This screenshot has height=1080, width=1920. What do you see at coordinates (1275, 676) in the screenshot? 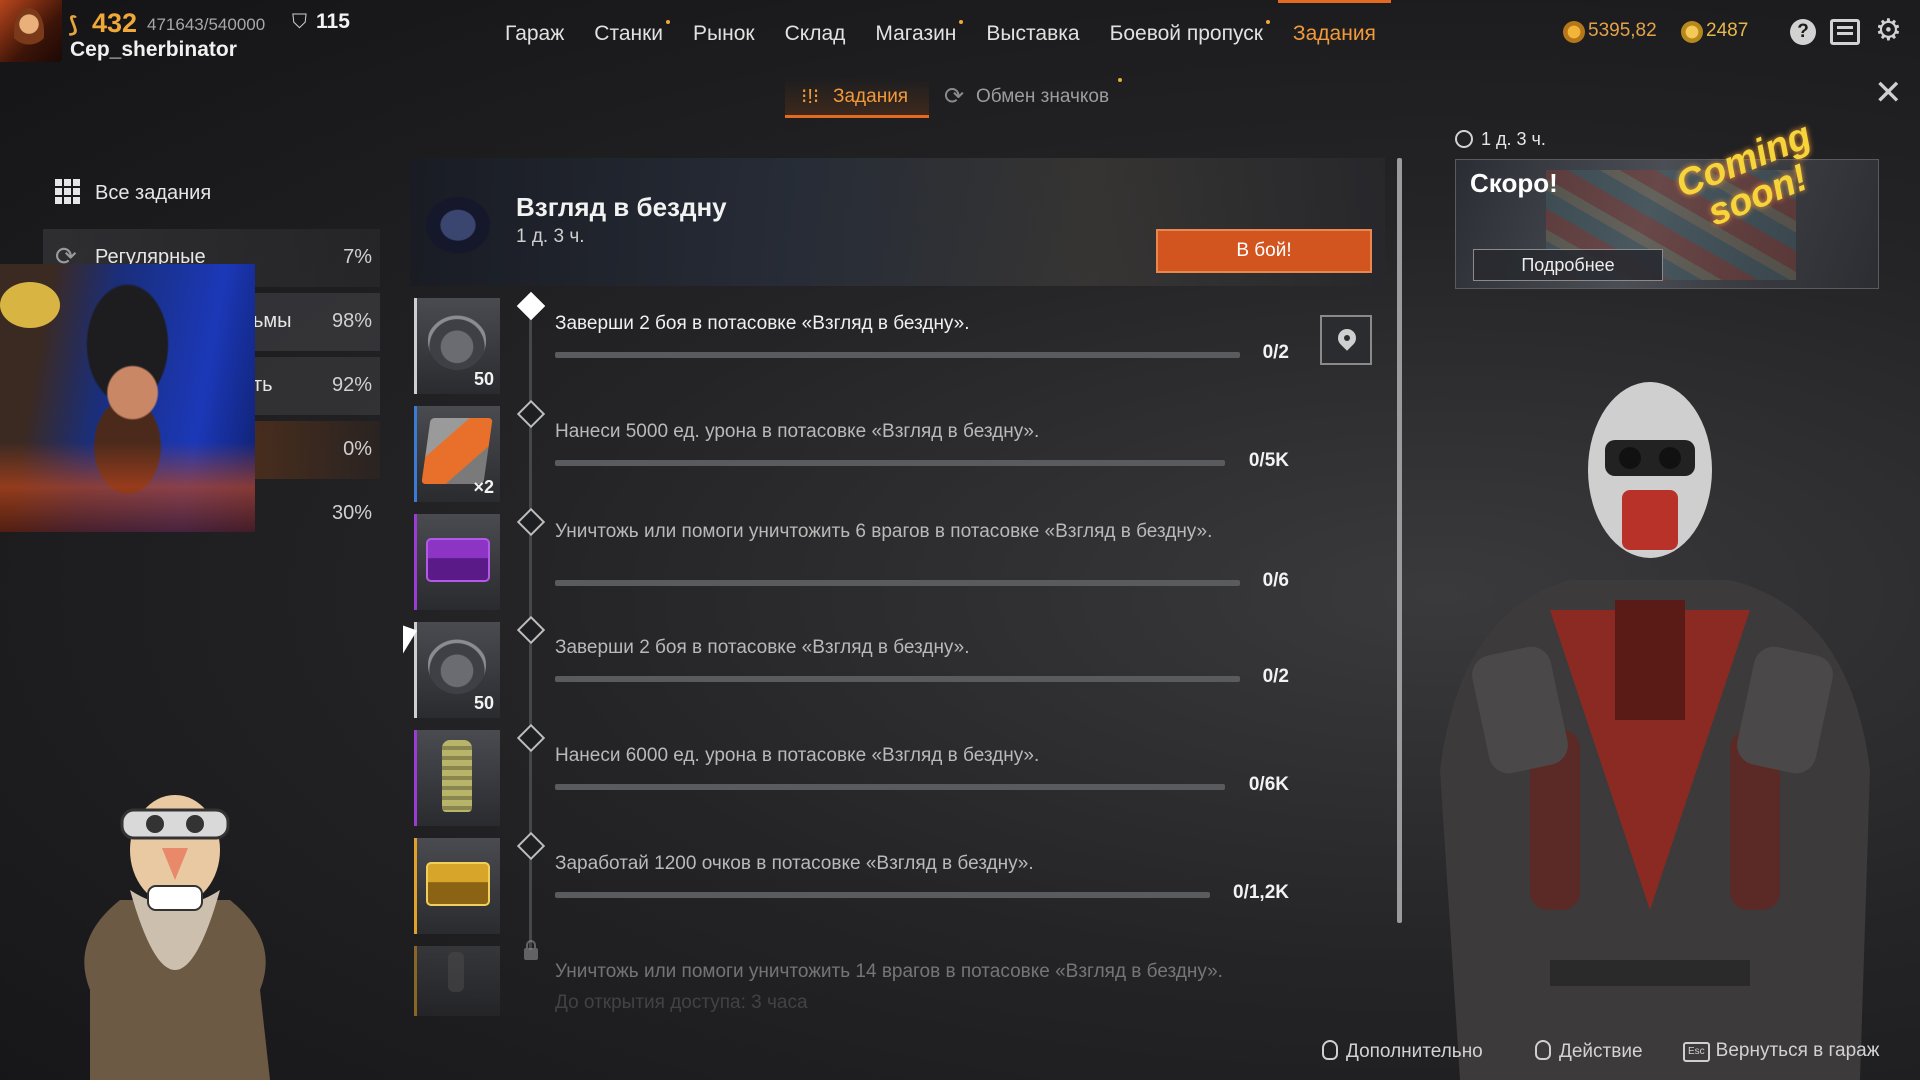
I see `quest-progress: 0/2` at bounding box center [1275, 676].